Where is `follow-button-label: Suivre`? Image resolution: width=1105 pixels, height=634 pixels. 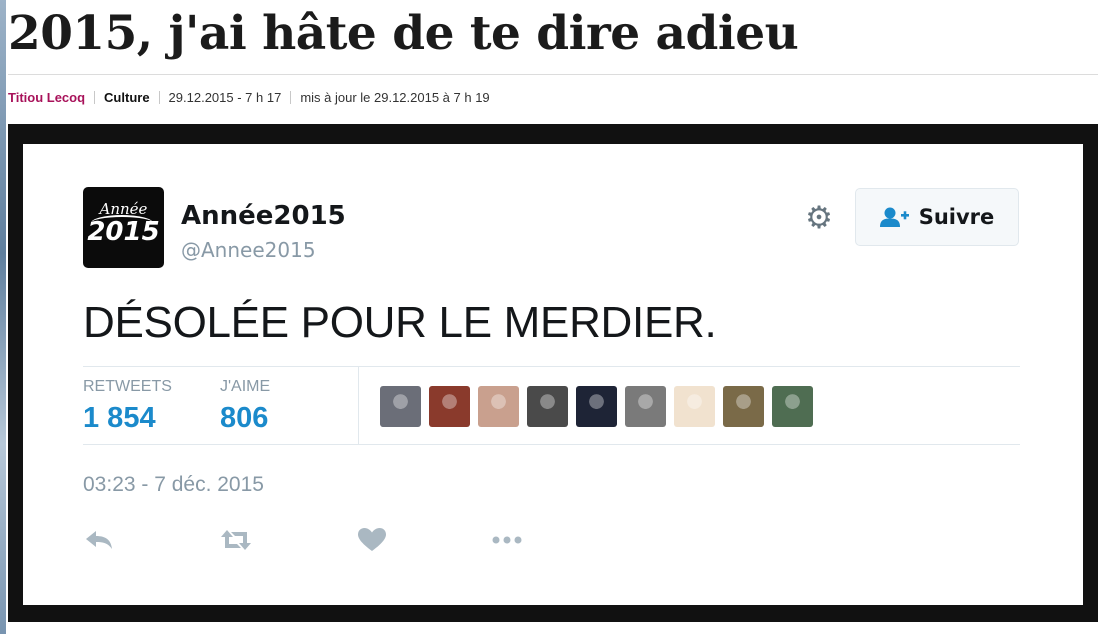
follow-button-label: Suivre is located at coordinates (956, 217).